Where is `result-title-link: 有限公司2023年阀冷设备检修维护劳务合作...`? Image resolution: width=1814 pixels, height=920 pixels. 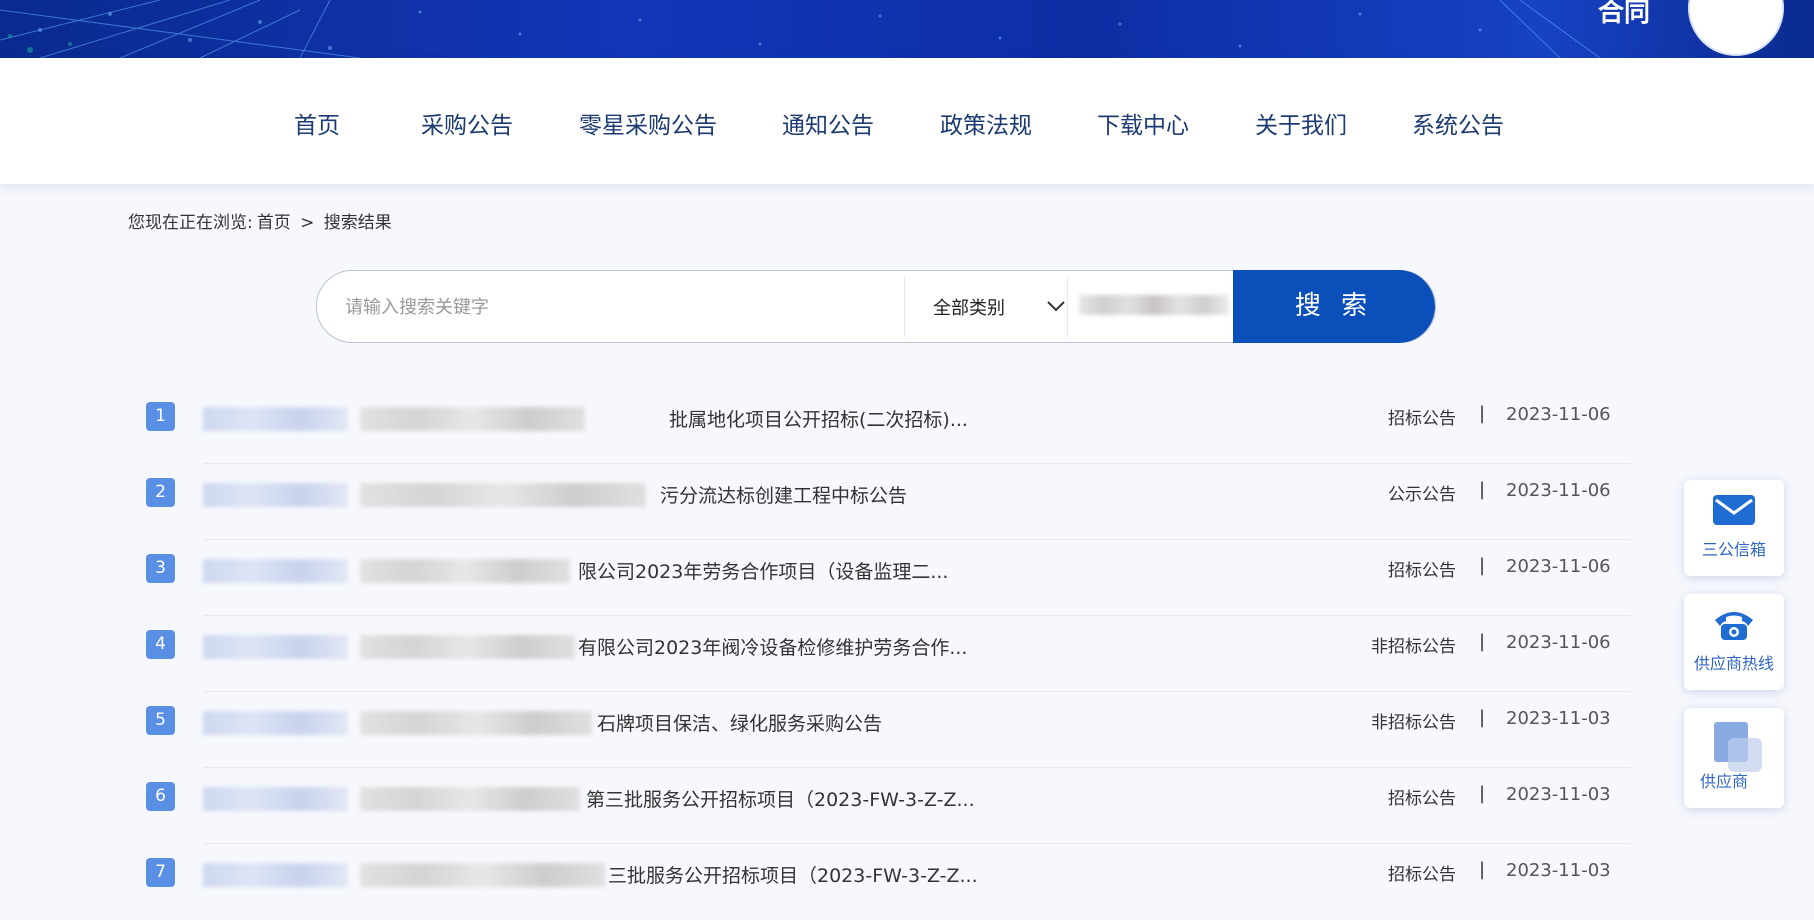
result-title-link: 有限公司2023年阀冷设备检修维护劳务合作... is located at coordinates (772, 646).